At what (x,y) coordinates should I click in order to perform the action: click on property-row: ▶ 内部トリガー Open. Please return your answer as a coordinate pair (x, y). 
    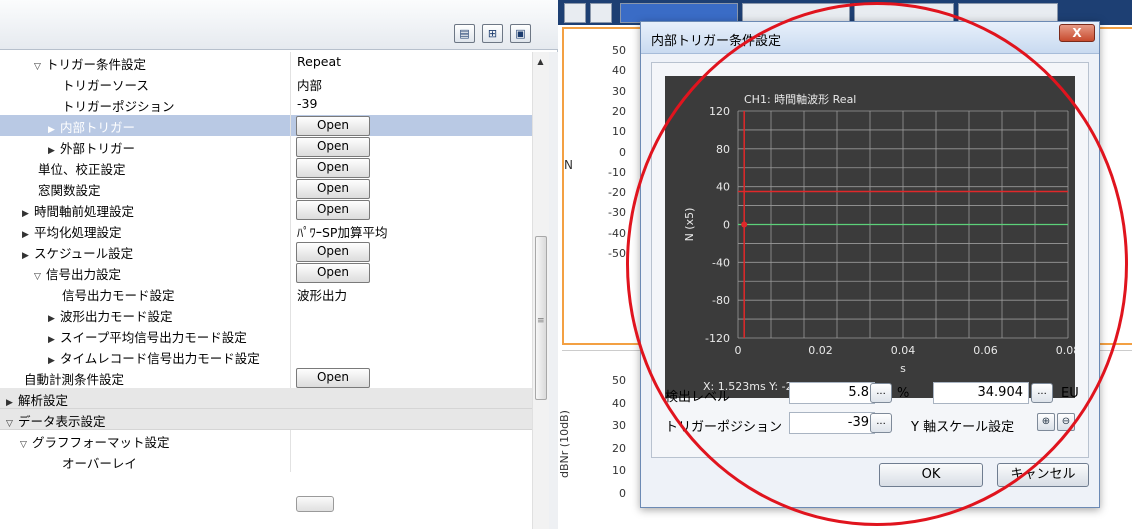
    Looking at the image, I should click on (266, 125).